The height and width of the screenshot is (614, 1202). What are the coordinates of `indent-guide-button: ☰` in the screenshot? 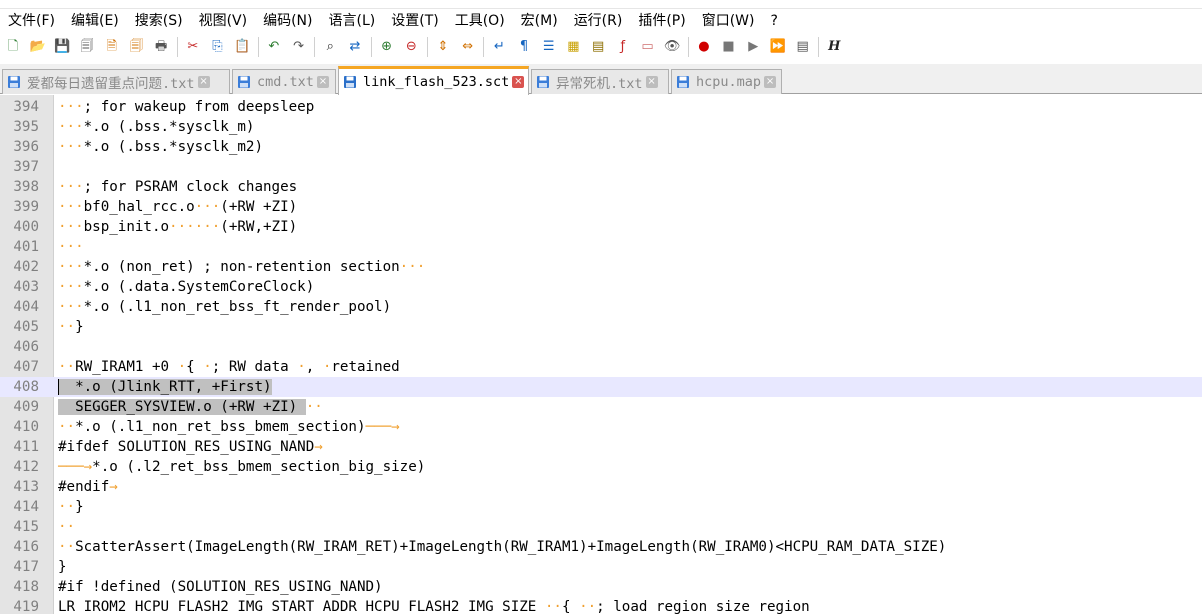 It's located at (549, 47).